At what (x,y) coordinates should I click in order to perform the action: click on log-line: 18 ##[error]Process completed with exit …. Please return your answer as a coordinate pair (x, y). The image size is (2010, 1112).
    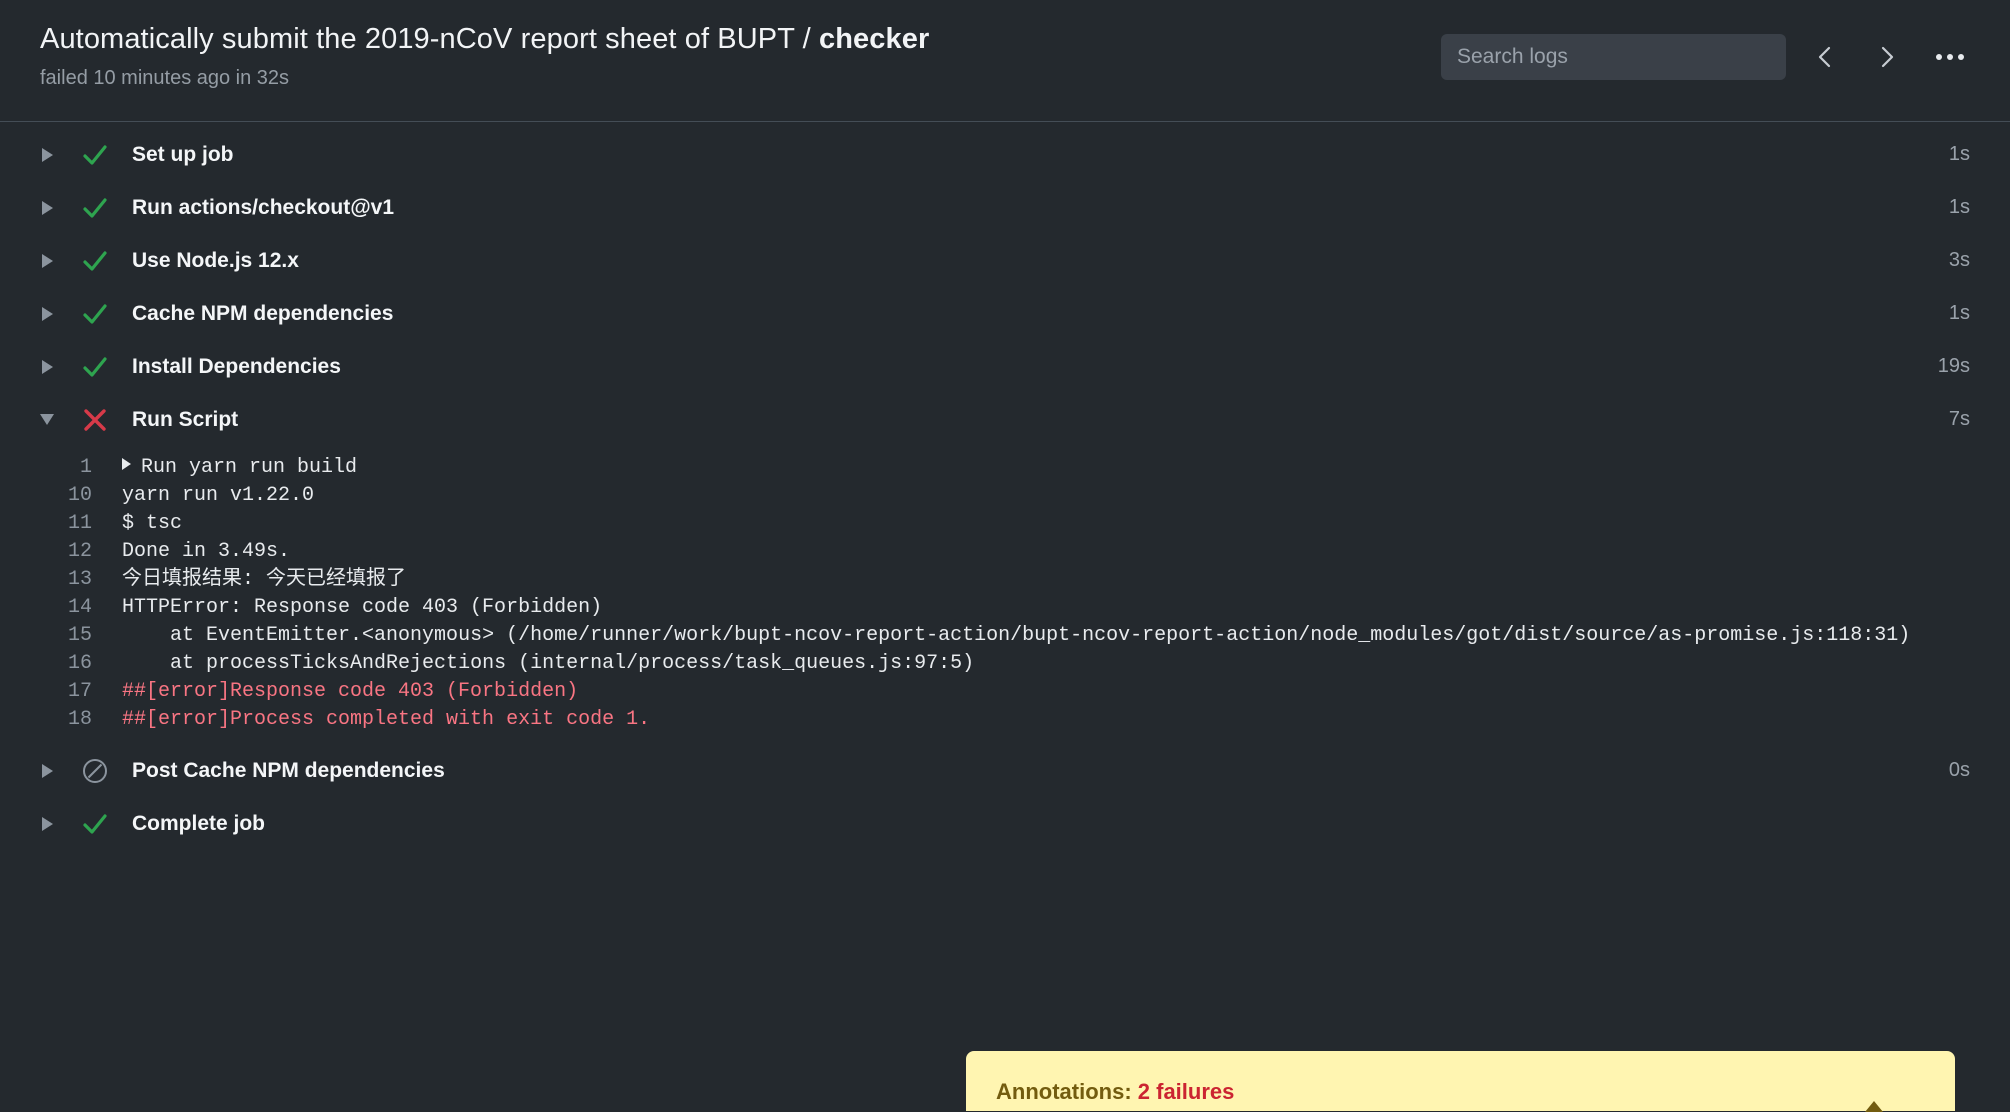
    Looking at the image, I should click on (1005, 720).